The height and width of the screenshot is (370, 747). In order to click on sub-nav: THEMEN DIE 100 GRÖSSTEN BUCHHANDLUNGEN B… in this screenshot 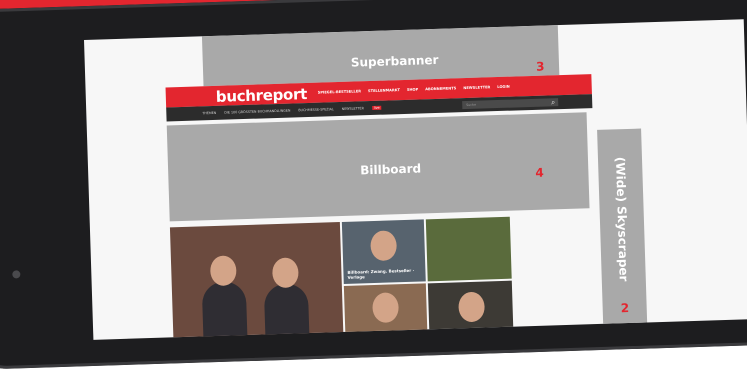, I will do `click(292, 110)`.